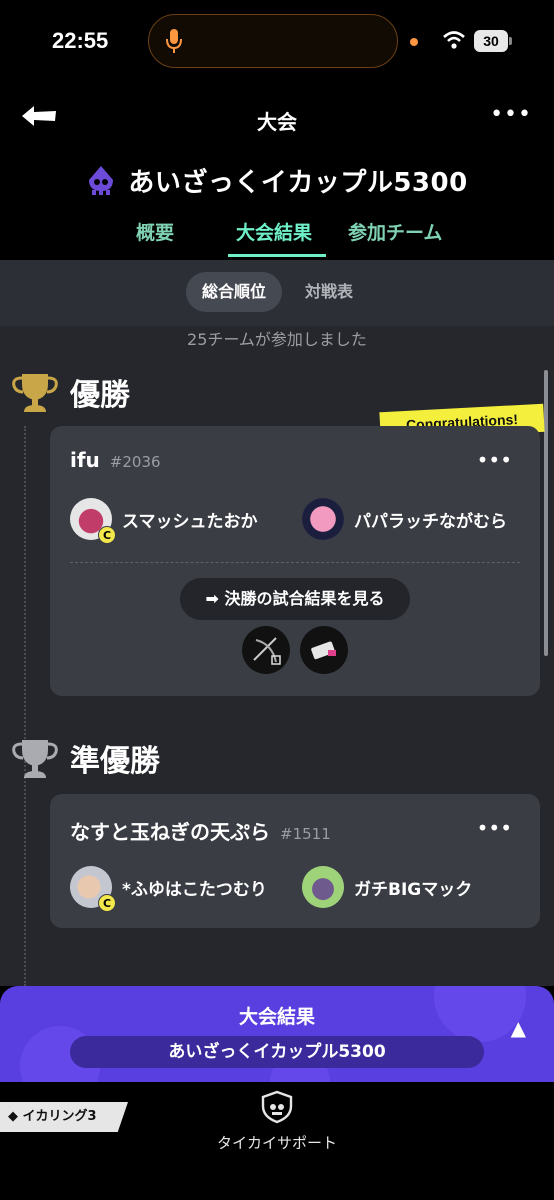  What do you see at coordinates (491, 41) in the screenshot?
I see `battery-icon: 30` at bounding box center [491, 41].